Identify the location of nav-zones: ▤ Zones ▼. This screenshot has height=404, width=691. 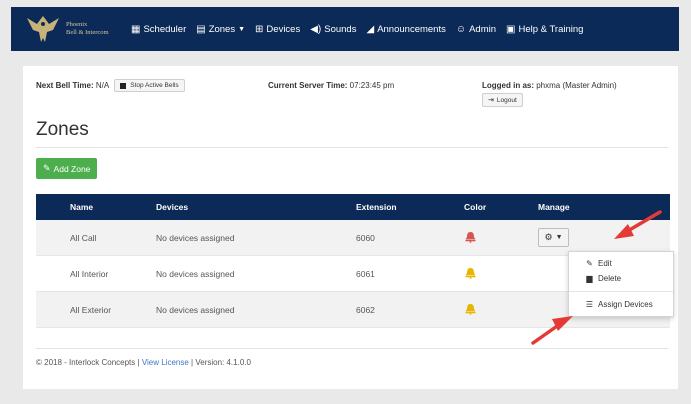
(220, 29).